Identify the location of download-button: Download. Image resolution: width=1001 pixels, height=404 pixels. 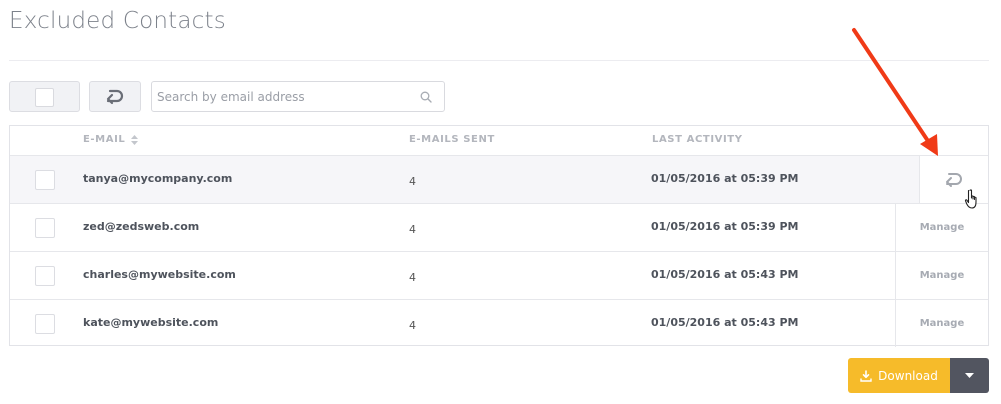
(899, 375).